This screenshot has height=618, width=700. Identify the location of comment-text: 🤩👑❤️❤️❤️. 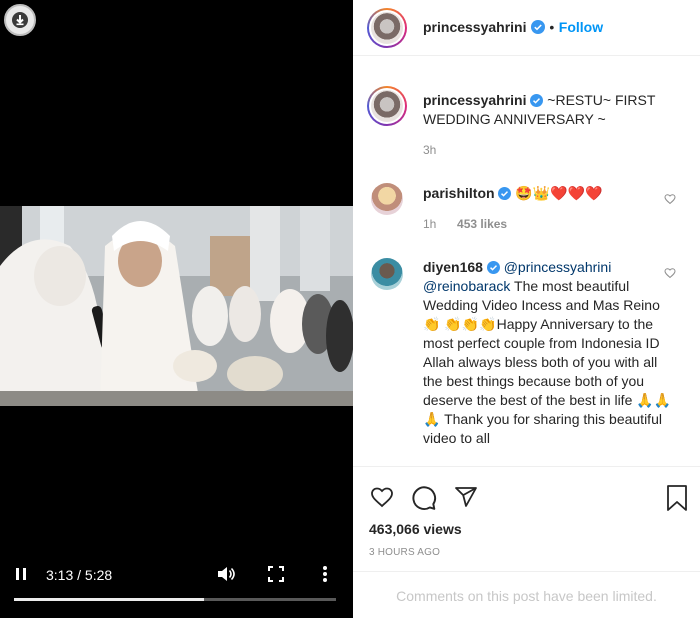
(559, 193).